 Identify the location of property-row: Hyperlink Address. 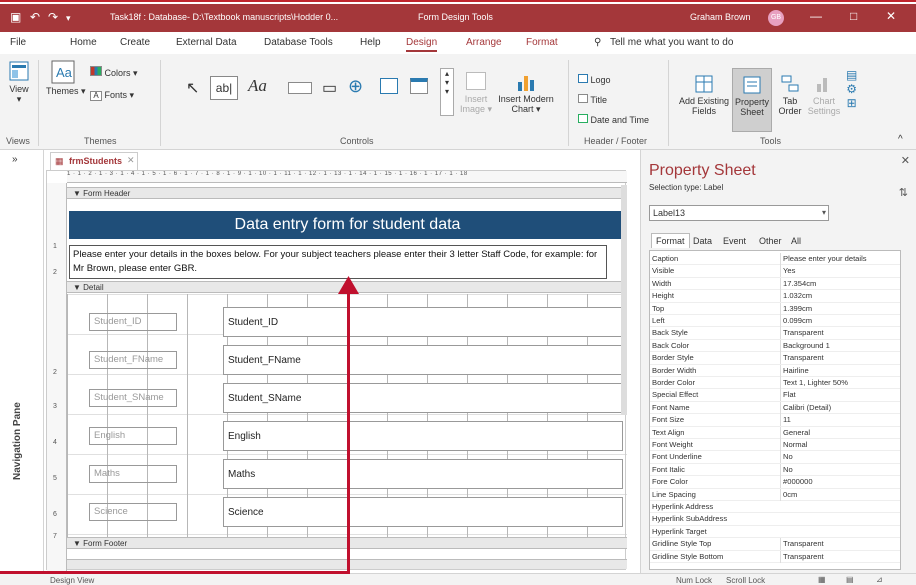
(775, 507).